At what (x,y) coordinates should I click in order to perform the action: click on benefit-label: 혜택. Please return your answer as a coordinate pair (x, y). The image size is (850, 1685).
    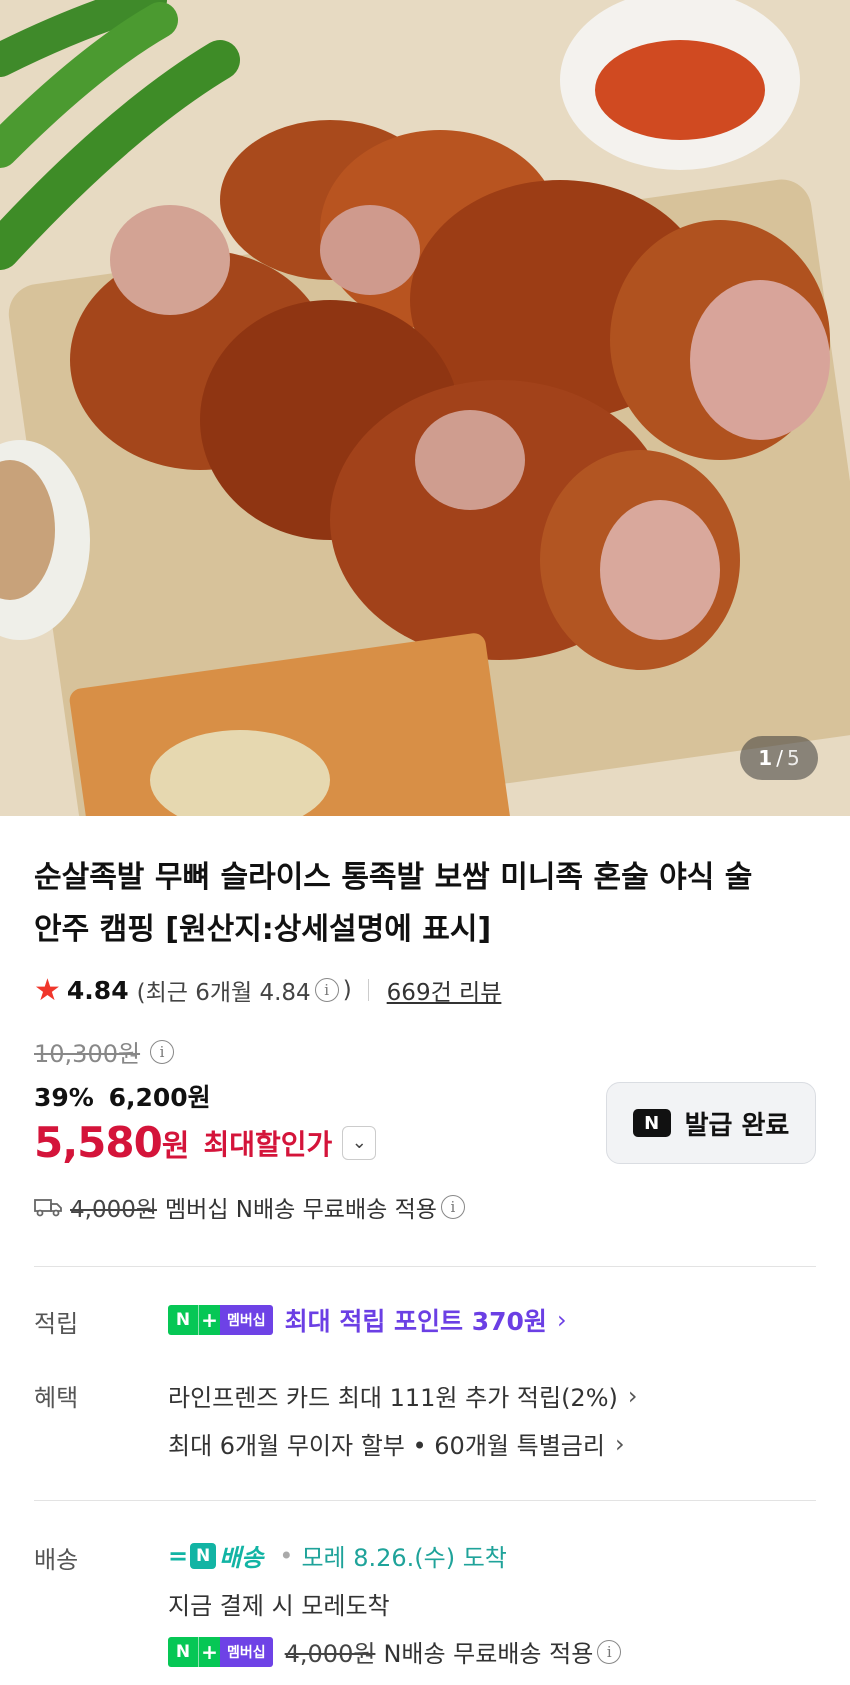
    Looking at the image, I should click on (56, 1398).